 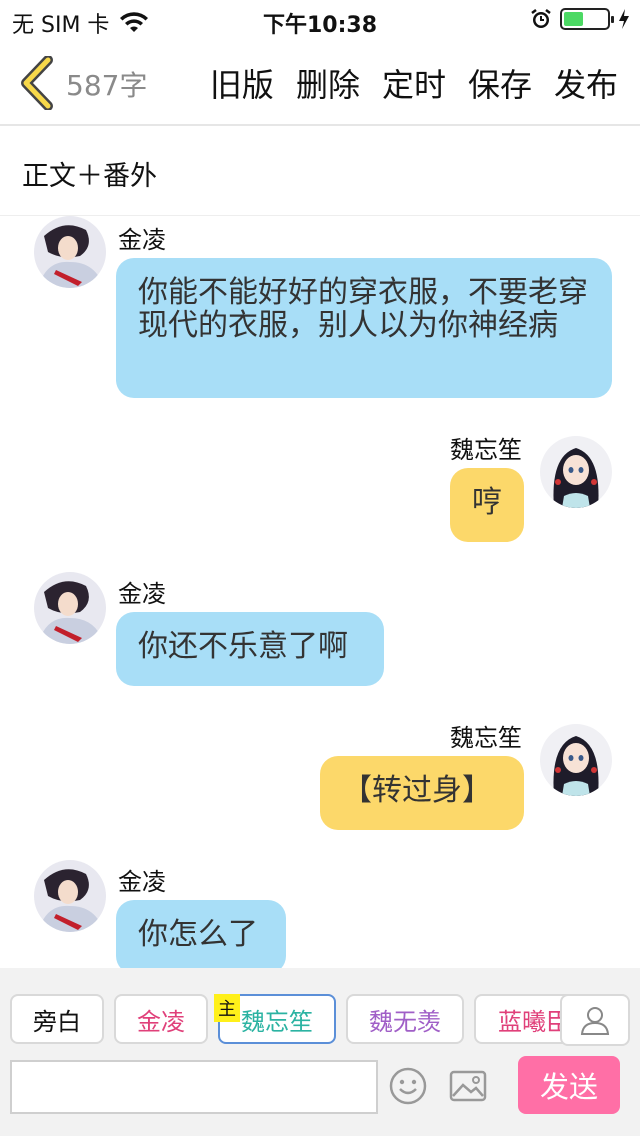 What do you see at coordinates (201, 934) in the screenshot?
I see `message-bubble: 你怎么了` at bounding box center [201, 934].